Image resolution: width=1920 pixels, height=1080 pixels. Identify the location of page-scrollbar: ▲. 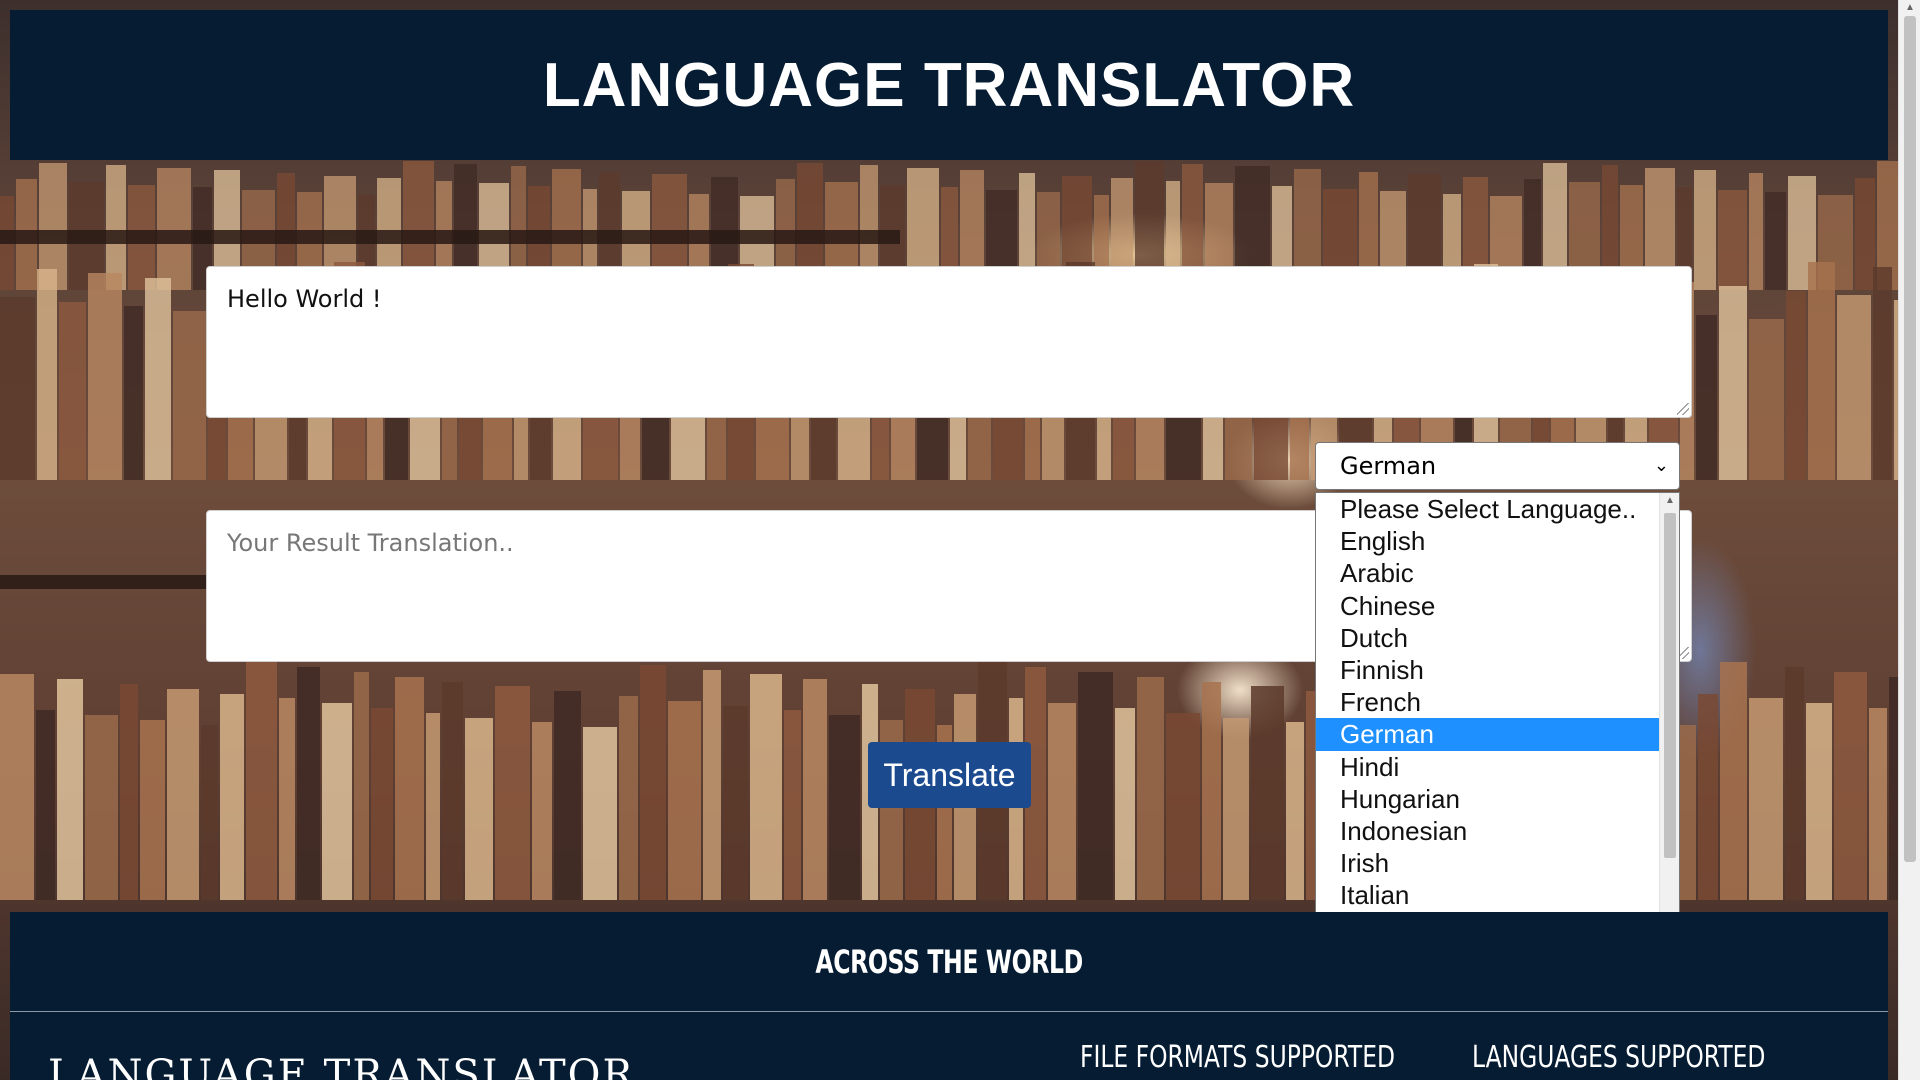
(1909, 540).